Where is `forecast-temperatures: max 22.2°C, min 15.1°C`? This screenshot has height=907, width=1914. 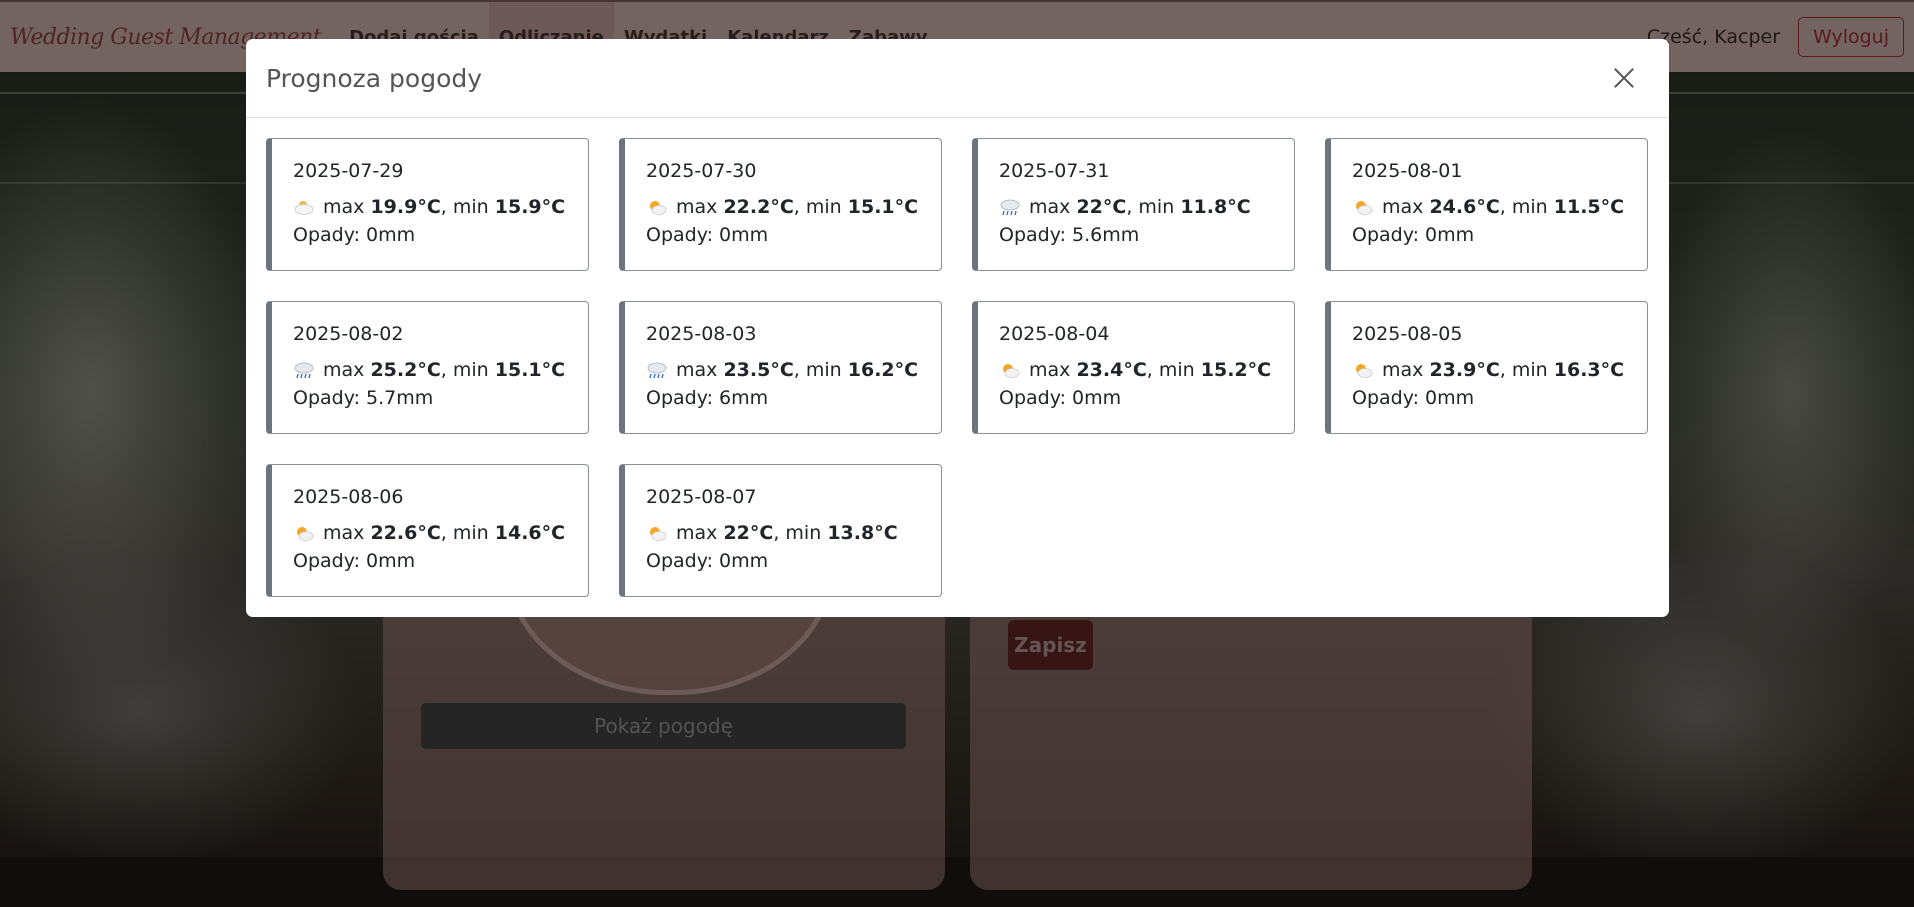
forecast-temperatures: max 22.2°C, min 15.1°C is located at coordinates (783, 207).